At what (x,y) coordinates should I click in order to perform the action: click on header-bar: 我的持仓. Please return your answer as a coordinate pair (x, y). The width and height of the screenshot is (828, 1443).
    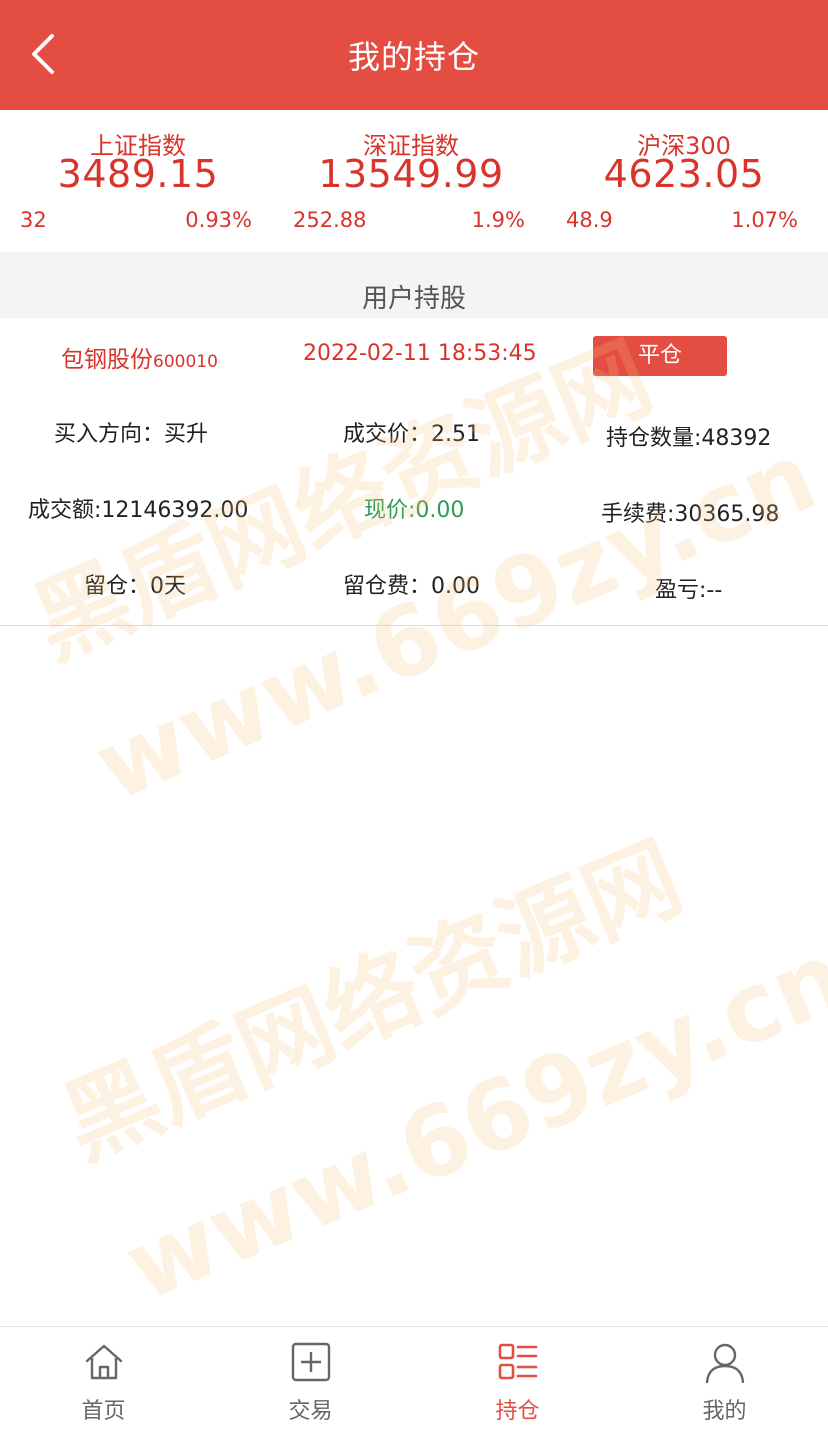
    Looking at the image, I should click on (414, 55).